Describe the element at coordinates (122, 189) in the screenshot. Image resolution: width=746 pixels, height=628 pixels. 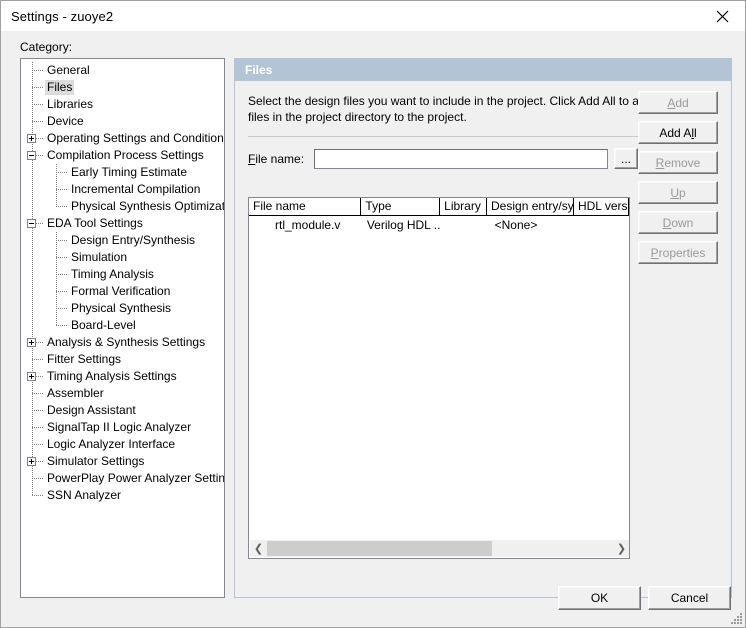
I see `tree-item-incremental-compilation: Incremental Compilation` at that location.